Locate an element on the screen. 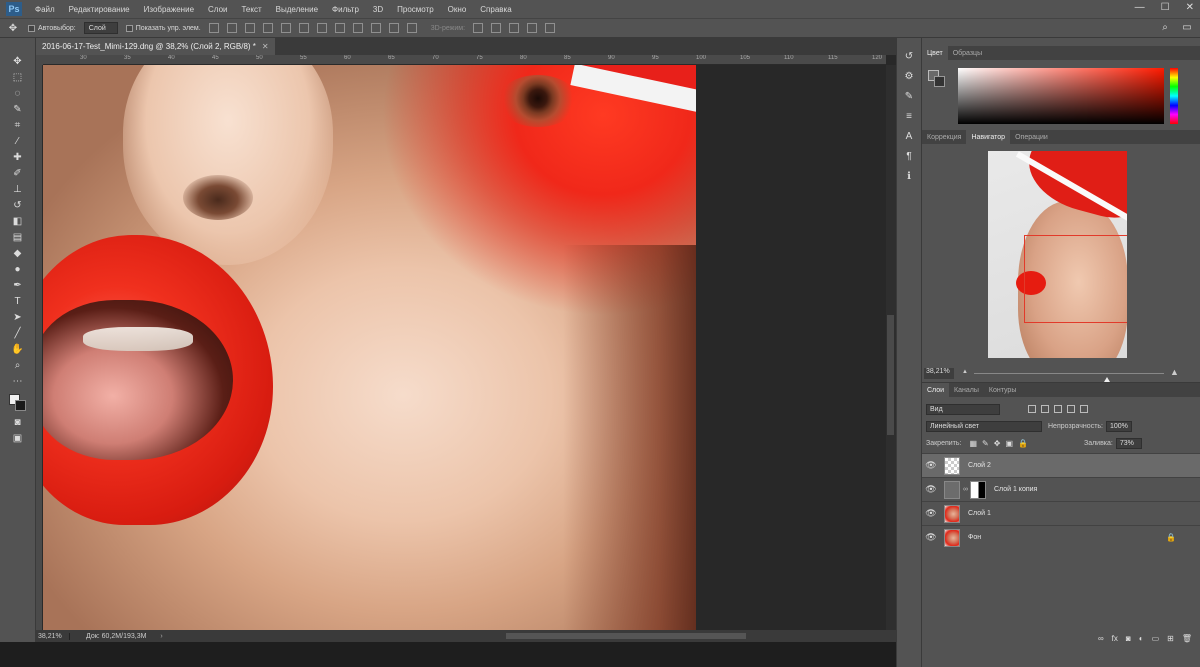 This screenshot has width=1200, height=667. quick-mask-icon: ◙ is located at coordinates (18, 422).